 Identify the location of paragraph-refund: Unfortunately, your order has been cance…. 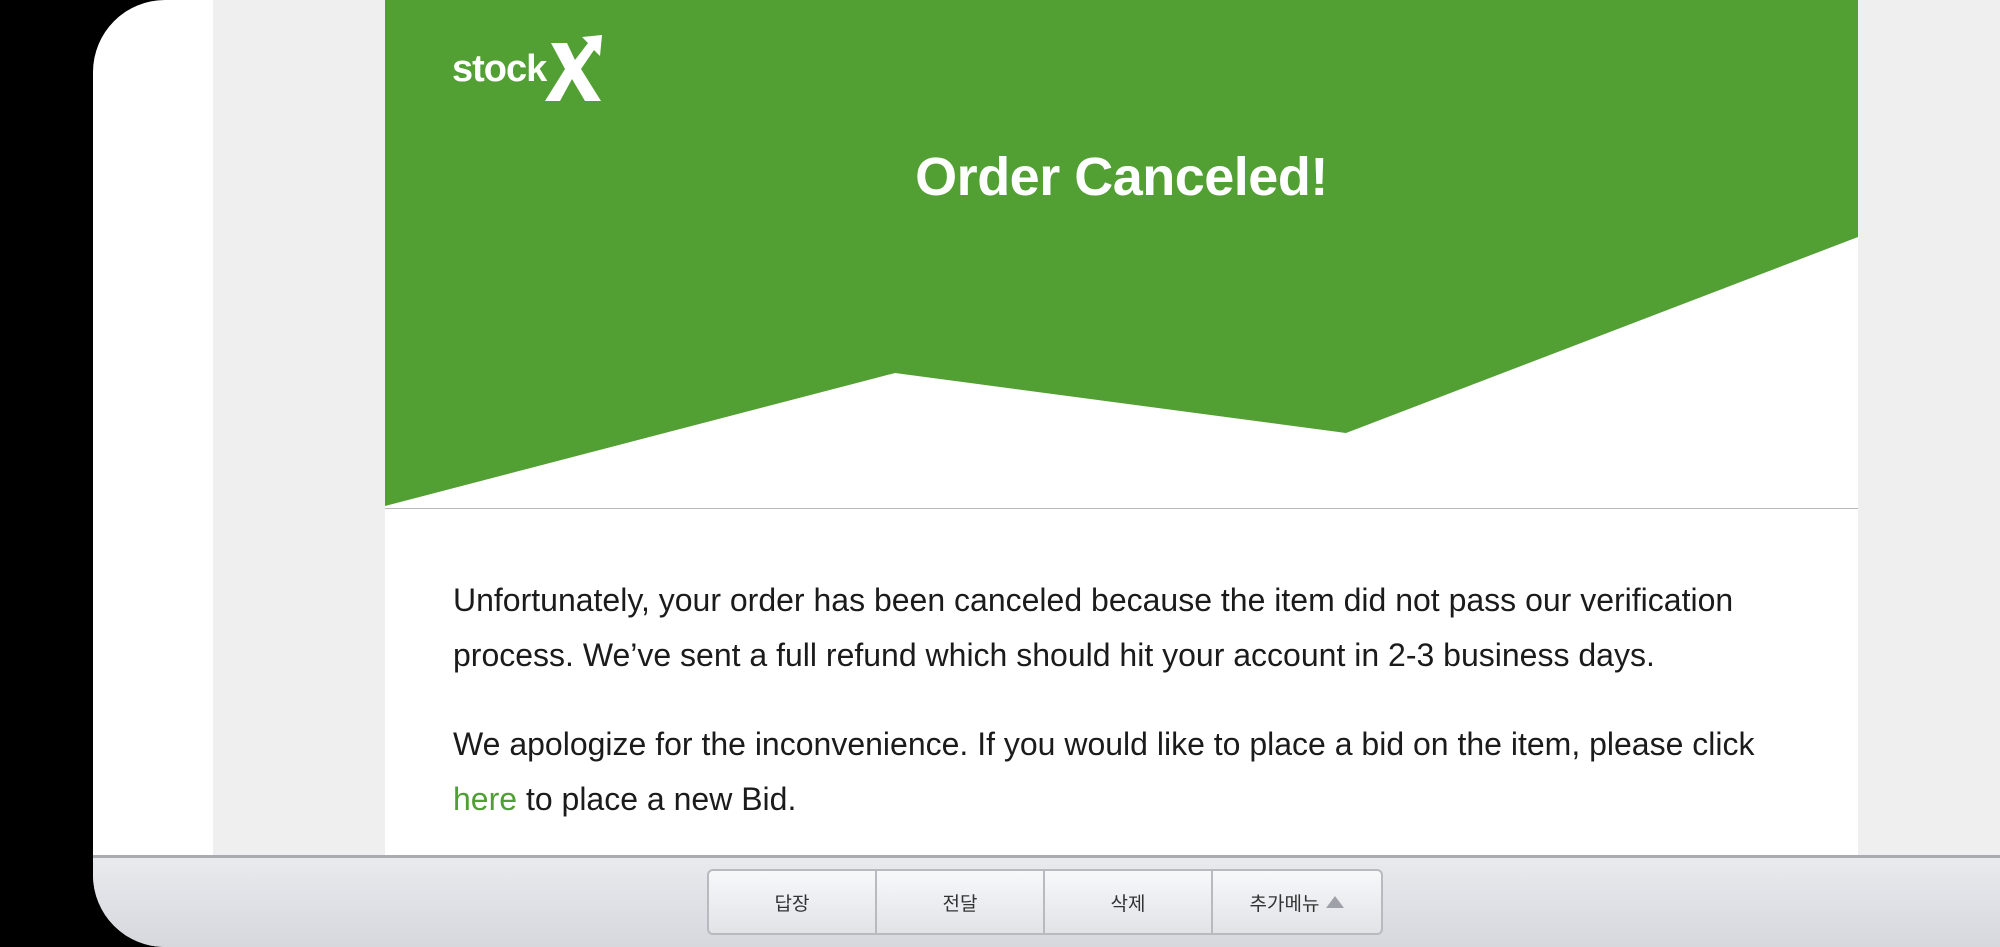
(1093, 627).